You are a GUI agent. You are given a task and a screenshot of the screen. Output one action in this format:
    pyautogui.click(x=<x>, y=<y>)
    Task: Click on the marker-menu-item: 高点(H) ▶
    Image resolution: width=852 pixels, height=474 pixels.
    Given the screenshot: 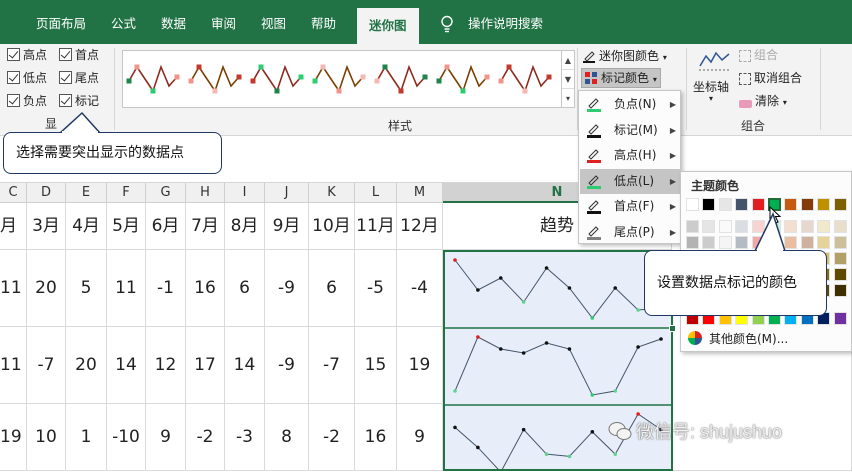 What is the action you would take?
    pyautogui.click(x=630, y=155)
    